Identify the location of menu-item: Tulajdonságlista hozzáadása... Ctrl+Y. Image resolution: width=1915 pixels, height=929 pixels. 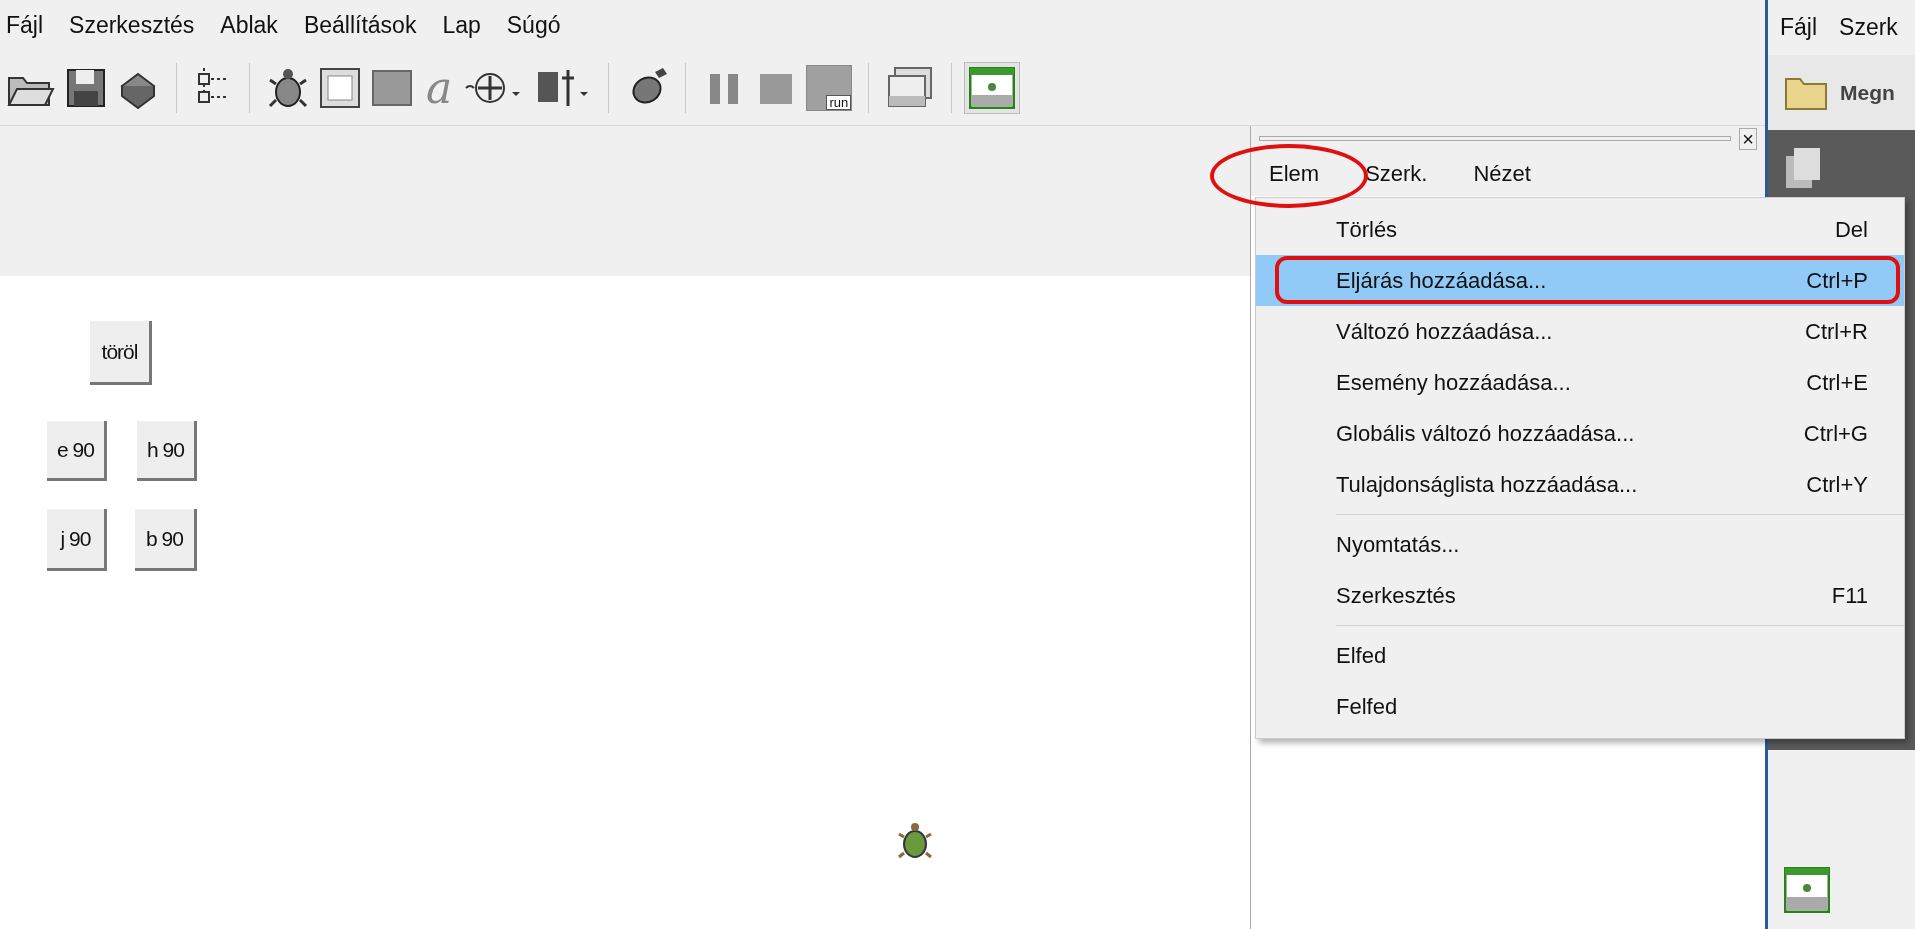
(1580, 484).